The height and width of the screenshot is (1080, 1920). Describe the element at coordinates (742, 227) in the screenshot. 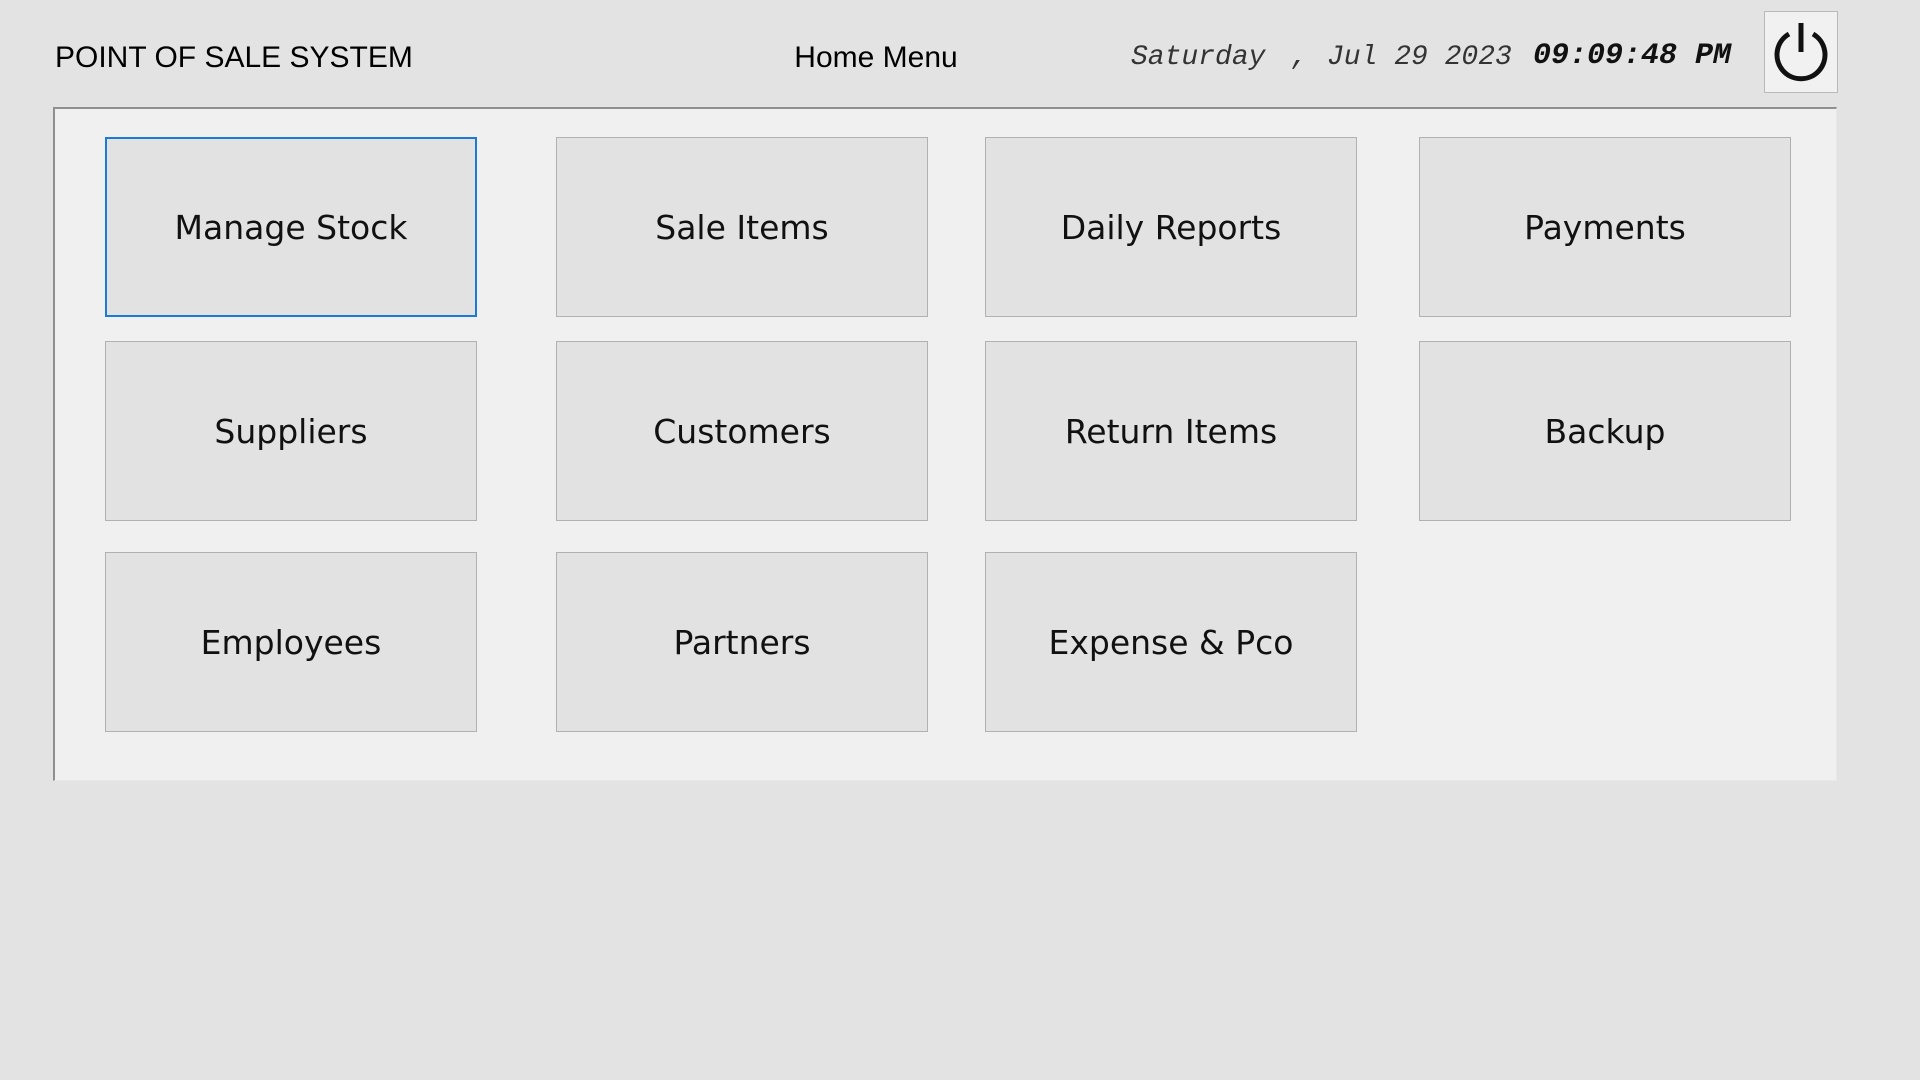

I see `sale-items-button: Sale Items` at that location.